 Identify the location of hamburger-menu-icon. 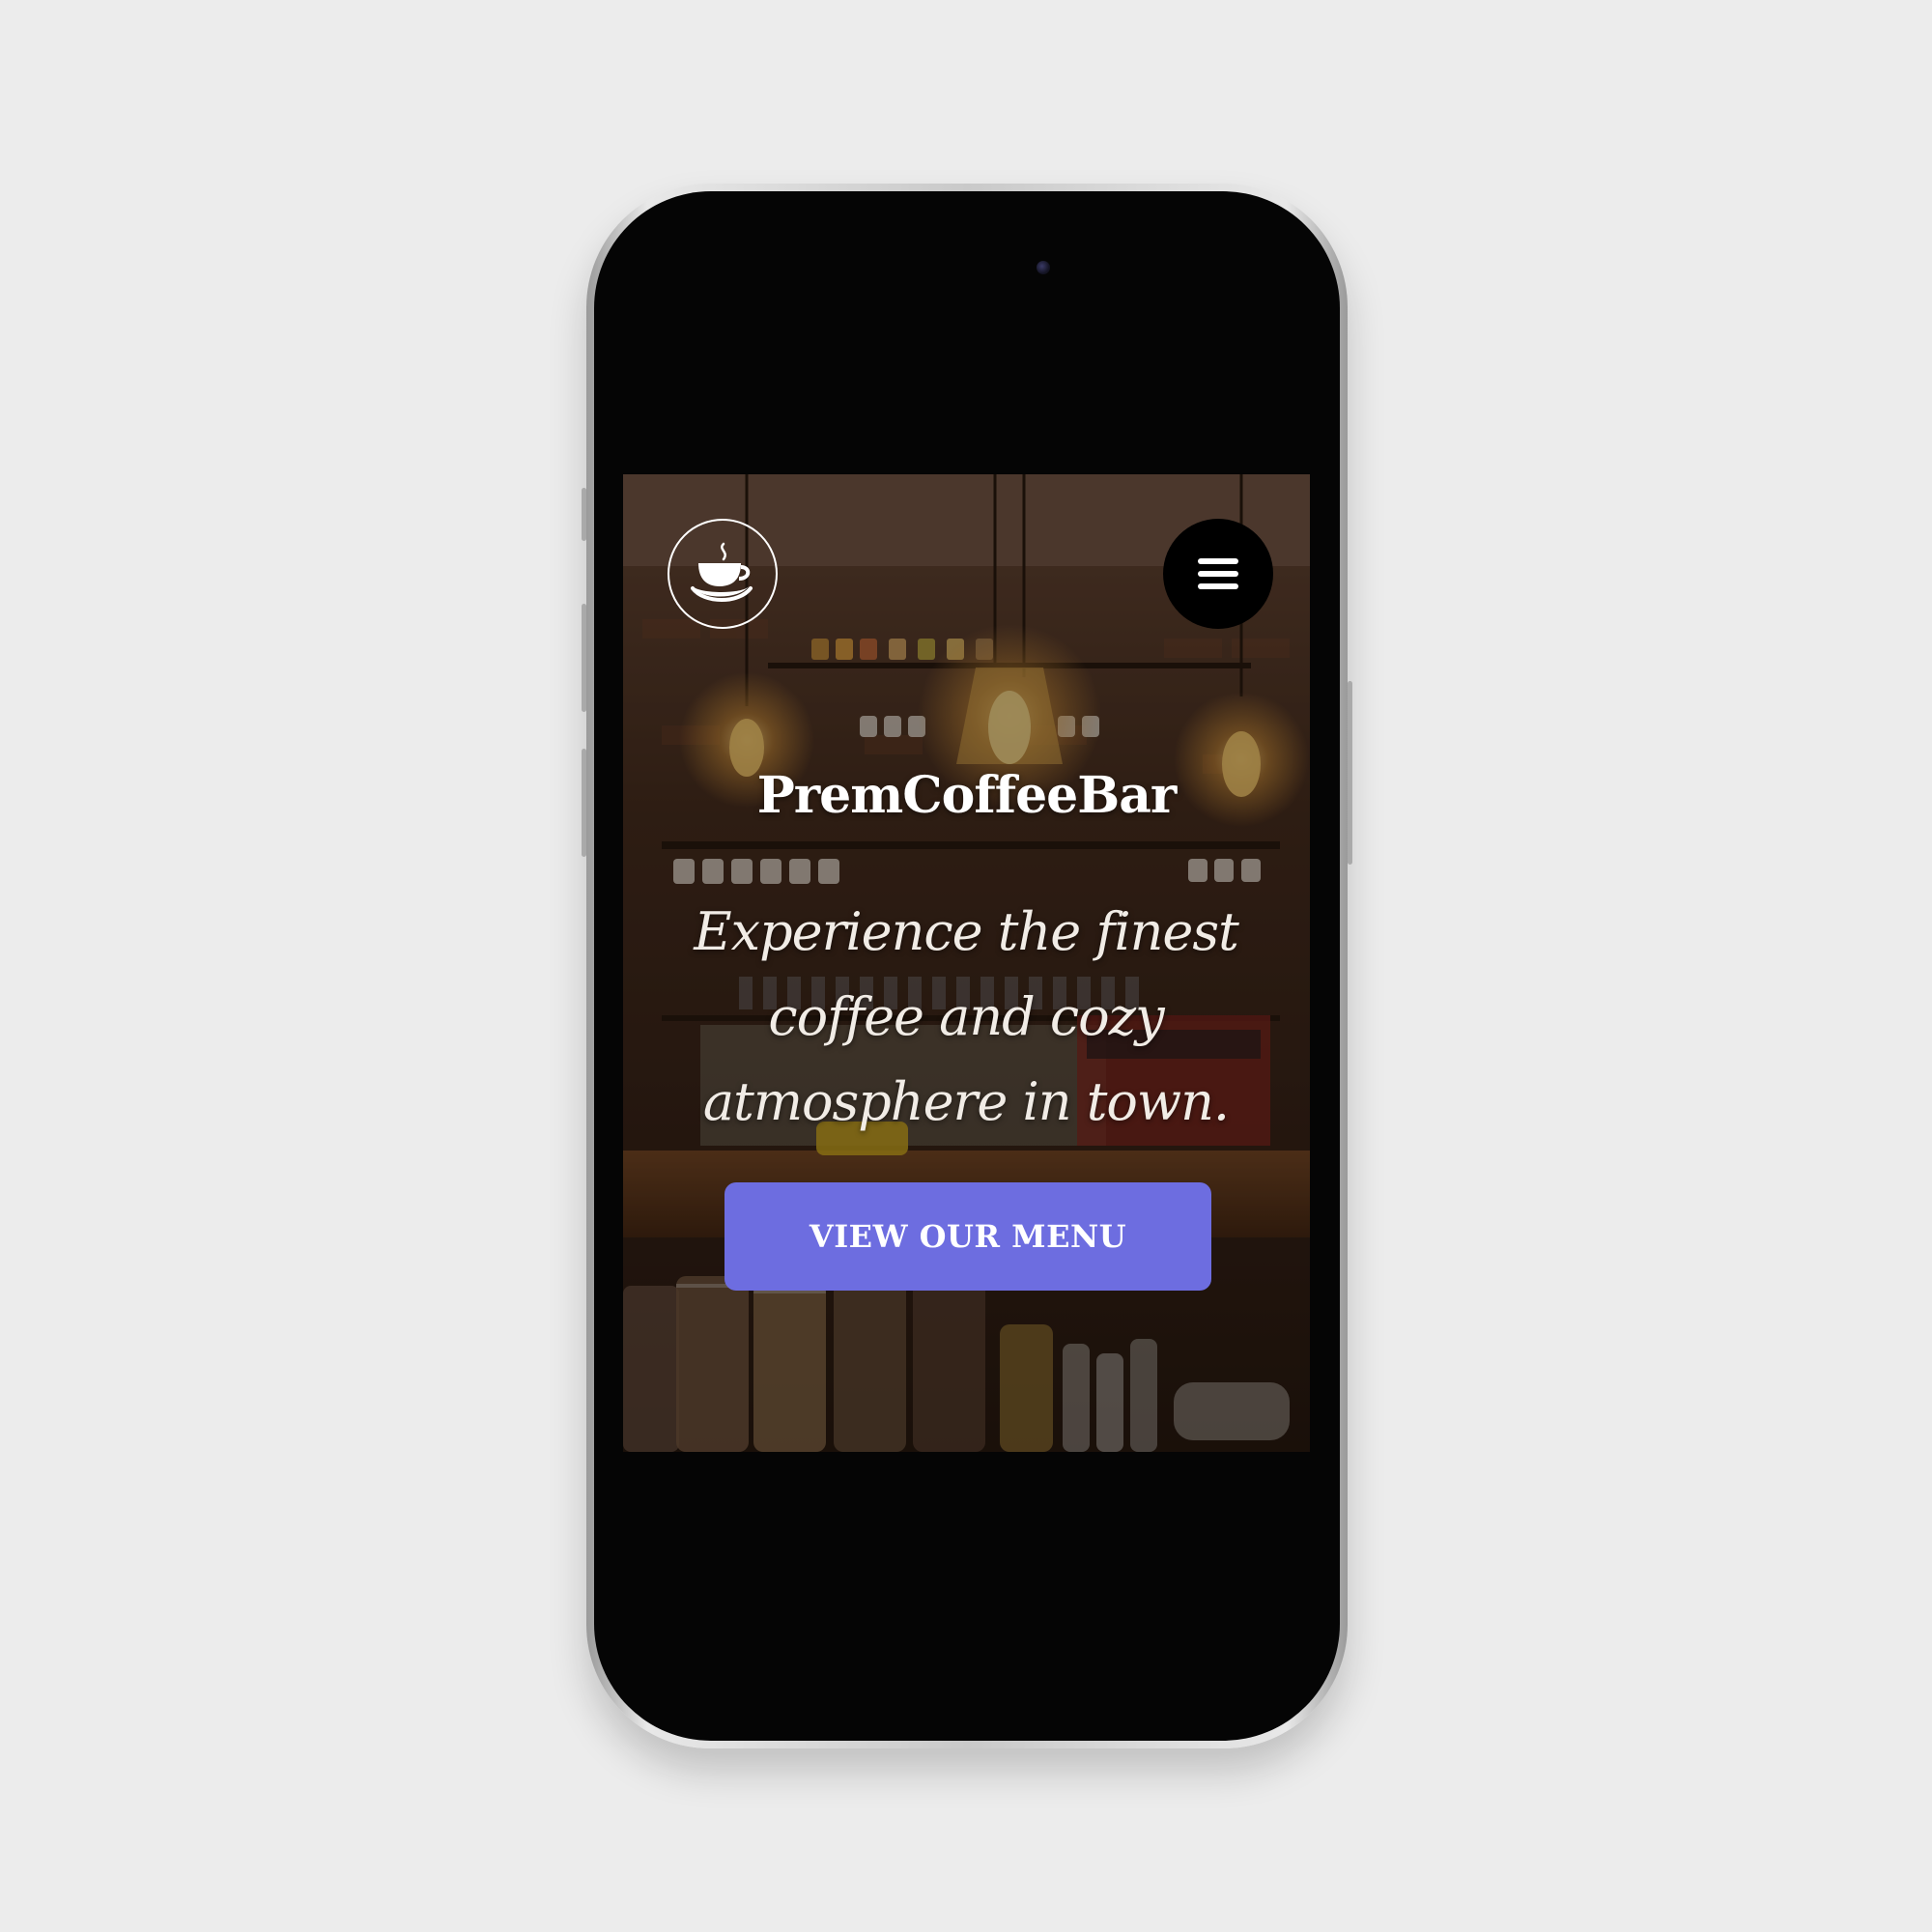
(1218, 573).